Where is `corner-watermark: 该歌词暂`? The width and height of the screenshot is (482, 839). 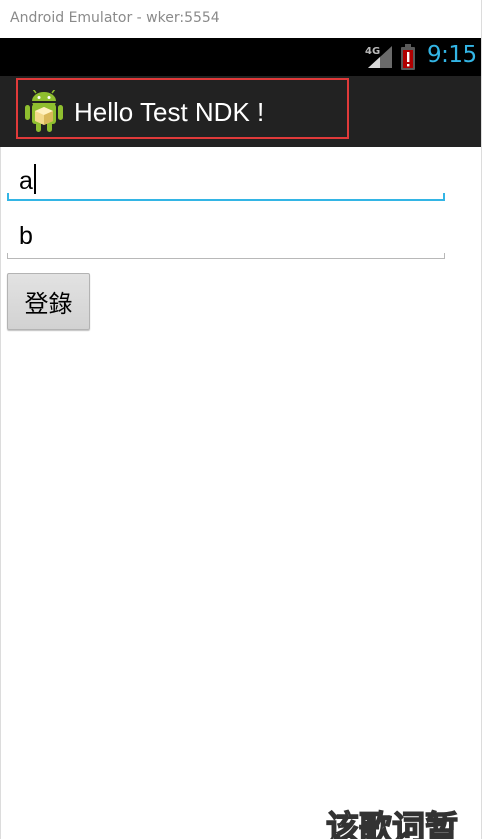 corner-watermark: 该歌词暂 is located at coordinates (404, 821).